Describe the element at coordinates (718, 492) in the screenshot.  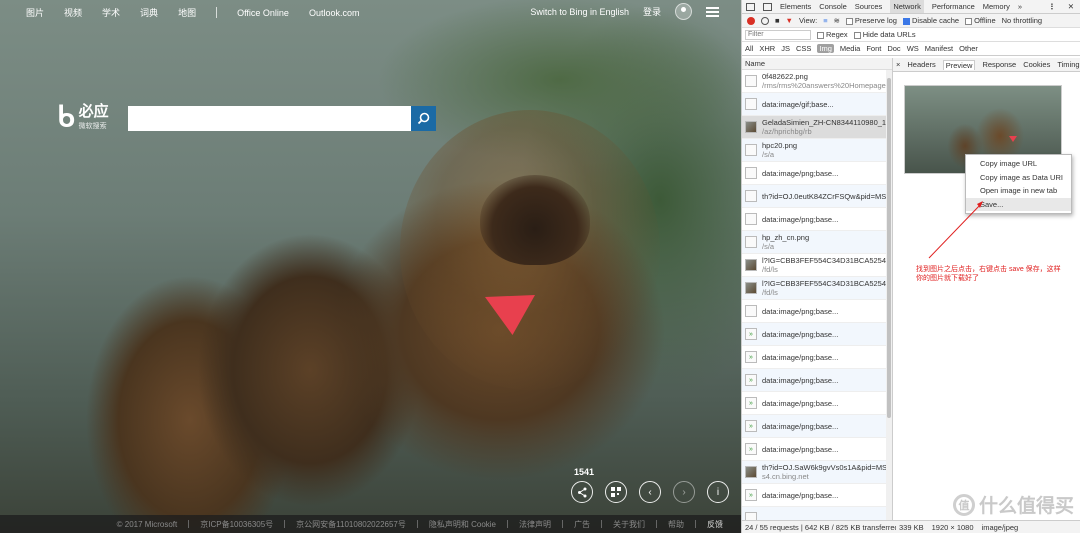
I see `image-info-button: i` at that location.